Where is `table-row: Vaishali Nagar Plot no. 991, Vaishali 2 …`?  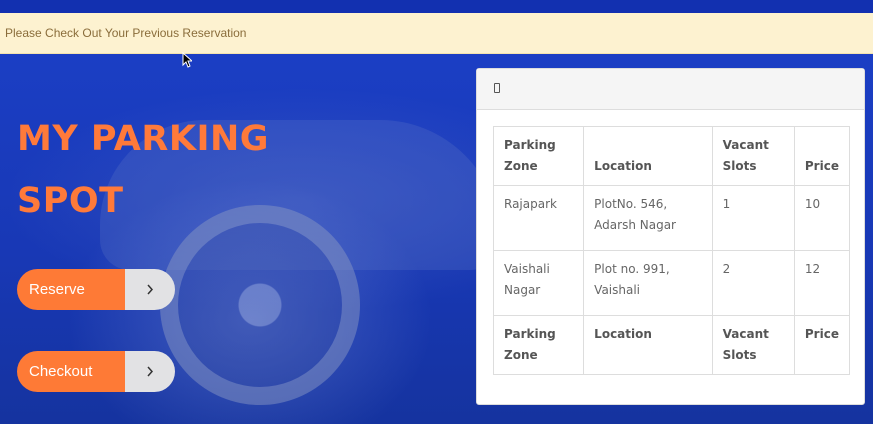
table-row: Vaishali Nagar Plot no. 991, Vaishali 2 … is located at coordinates (671, 283).